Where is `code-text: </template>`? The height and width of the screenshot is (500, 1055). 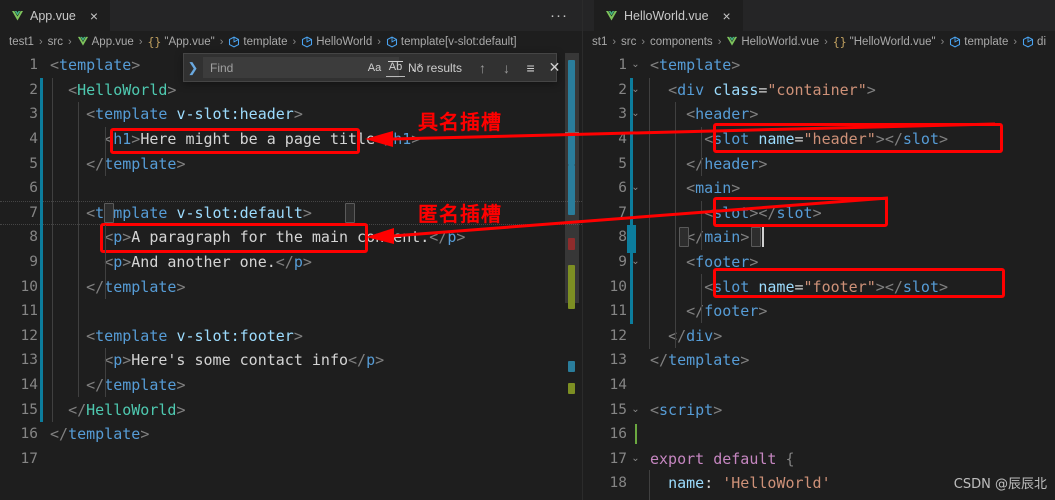
code-text: </template> is located at coordinates (700, 360).